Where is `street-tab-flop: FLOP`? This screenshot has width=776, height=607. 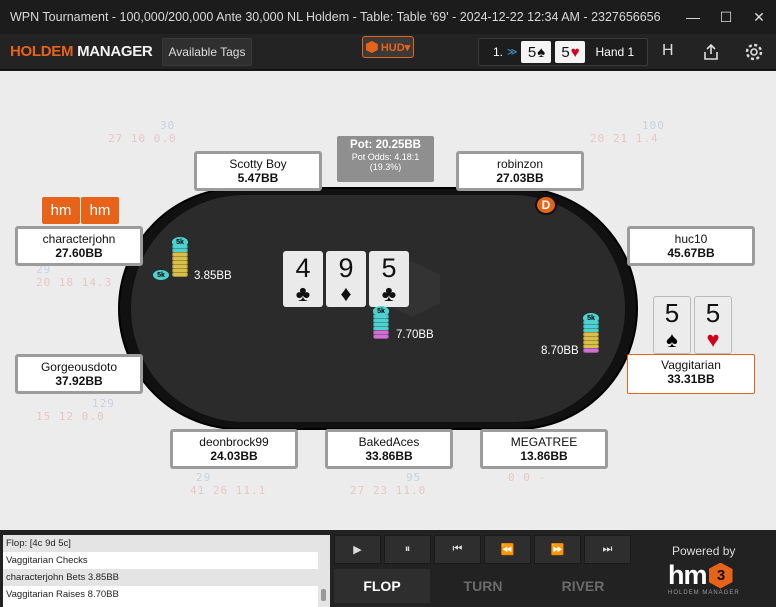 street-tab-flop: FLOP is located at coordinates (382, 586).